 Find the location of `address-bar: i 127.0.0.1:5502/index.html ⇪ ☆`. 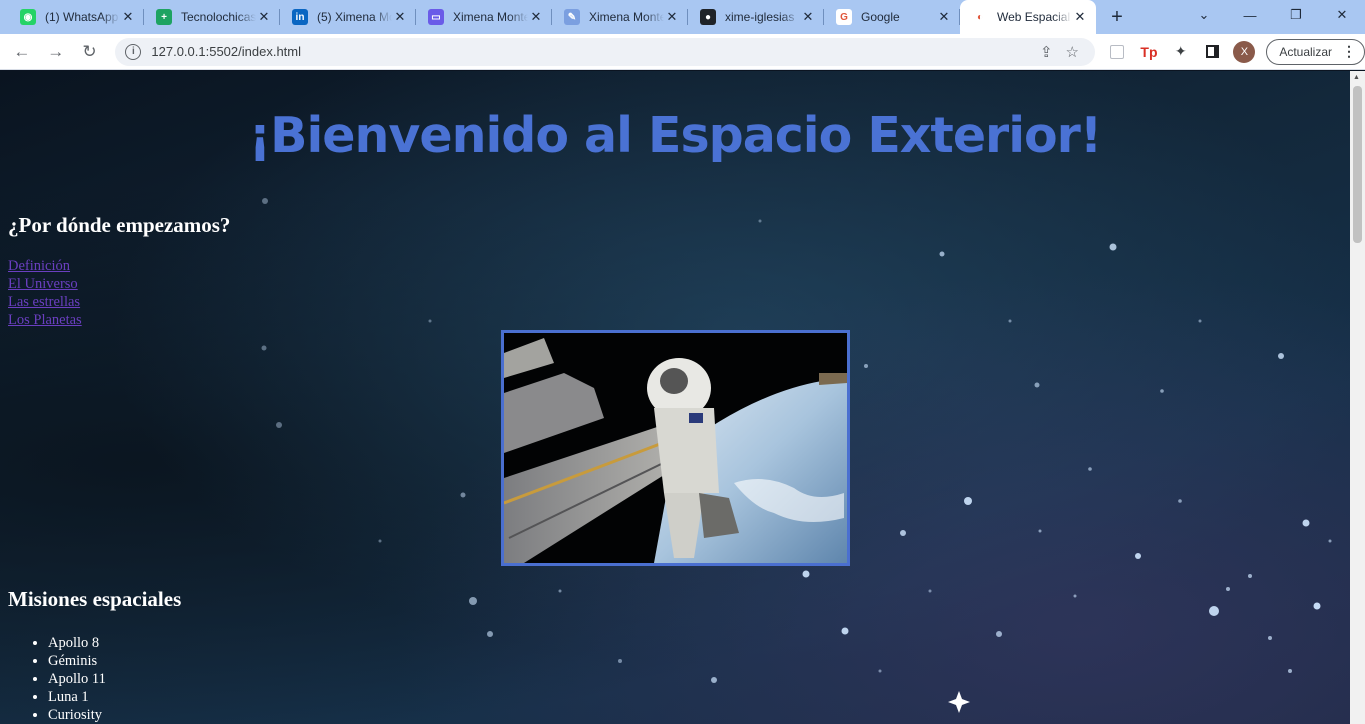

address-bar: i 127.0.0.1:5502/index.html ⇪ ☆ is located at coordinates (605, 51).